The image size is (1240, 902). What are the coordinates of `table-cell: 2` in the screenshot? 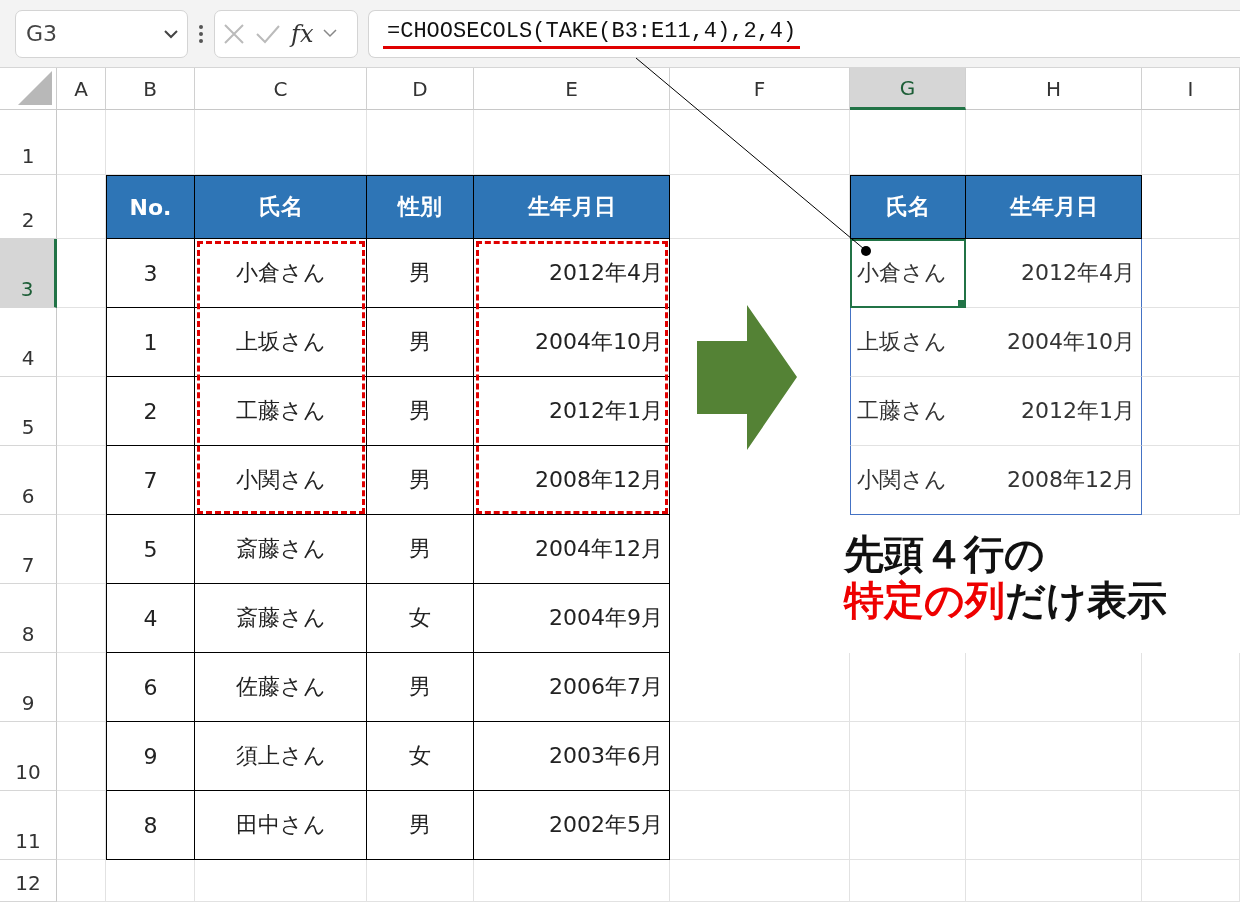 It's located at (150, 411).